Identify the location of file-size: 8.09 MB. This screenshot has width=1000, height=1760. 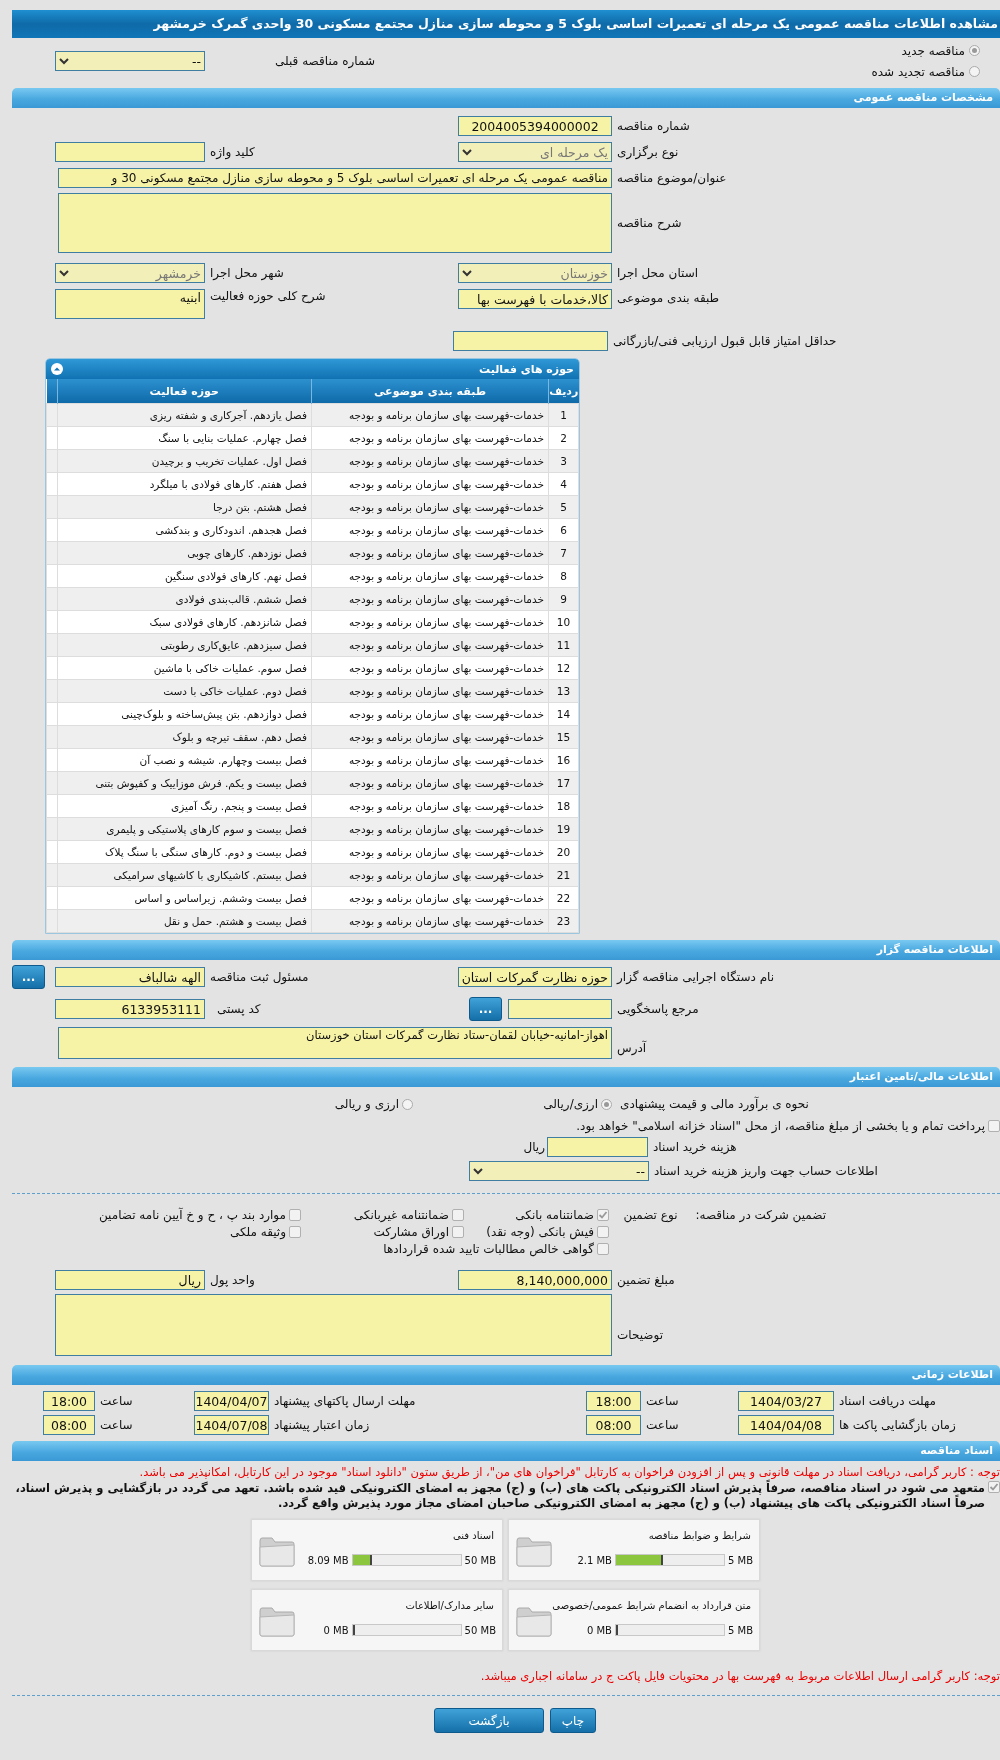
(328, 1560).